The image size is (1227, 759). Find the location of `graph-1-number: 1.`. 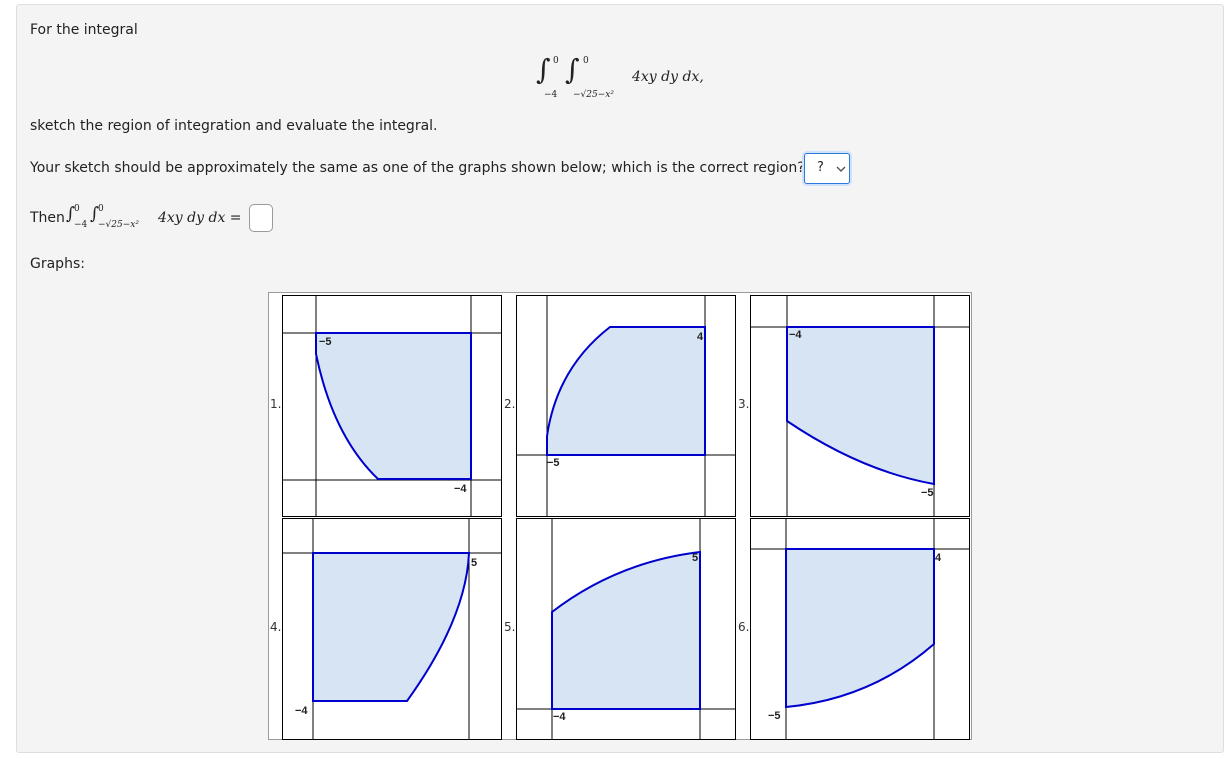

graph-1-number: 1. is located at coordinates (276, 404).